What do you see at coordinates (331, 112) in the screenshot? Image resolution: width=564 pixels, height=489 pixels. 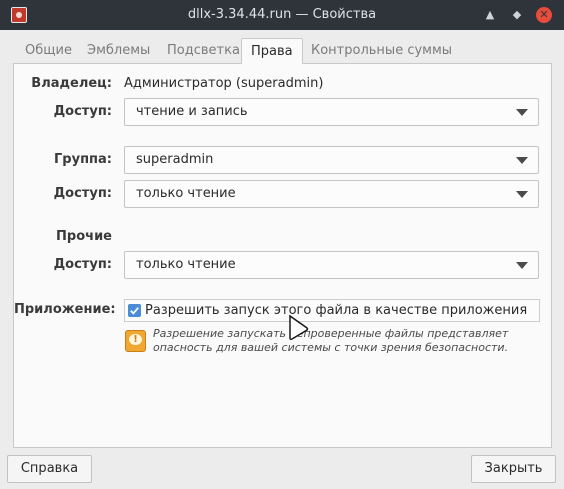 I see `owner-access-dropdown: чтение и запись` at bounding box center [331, 112].